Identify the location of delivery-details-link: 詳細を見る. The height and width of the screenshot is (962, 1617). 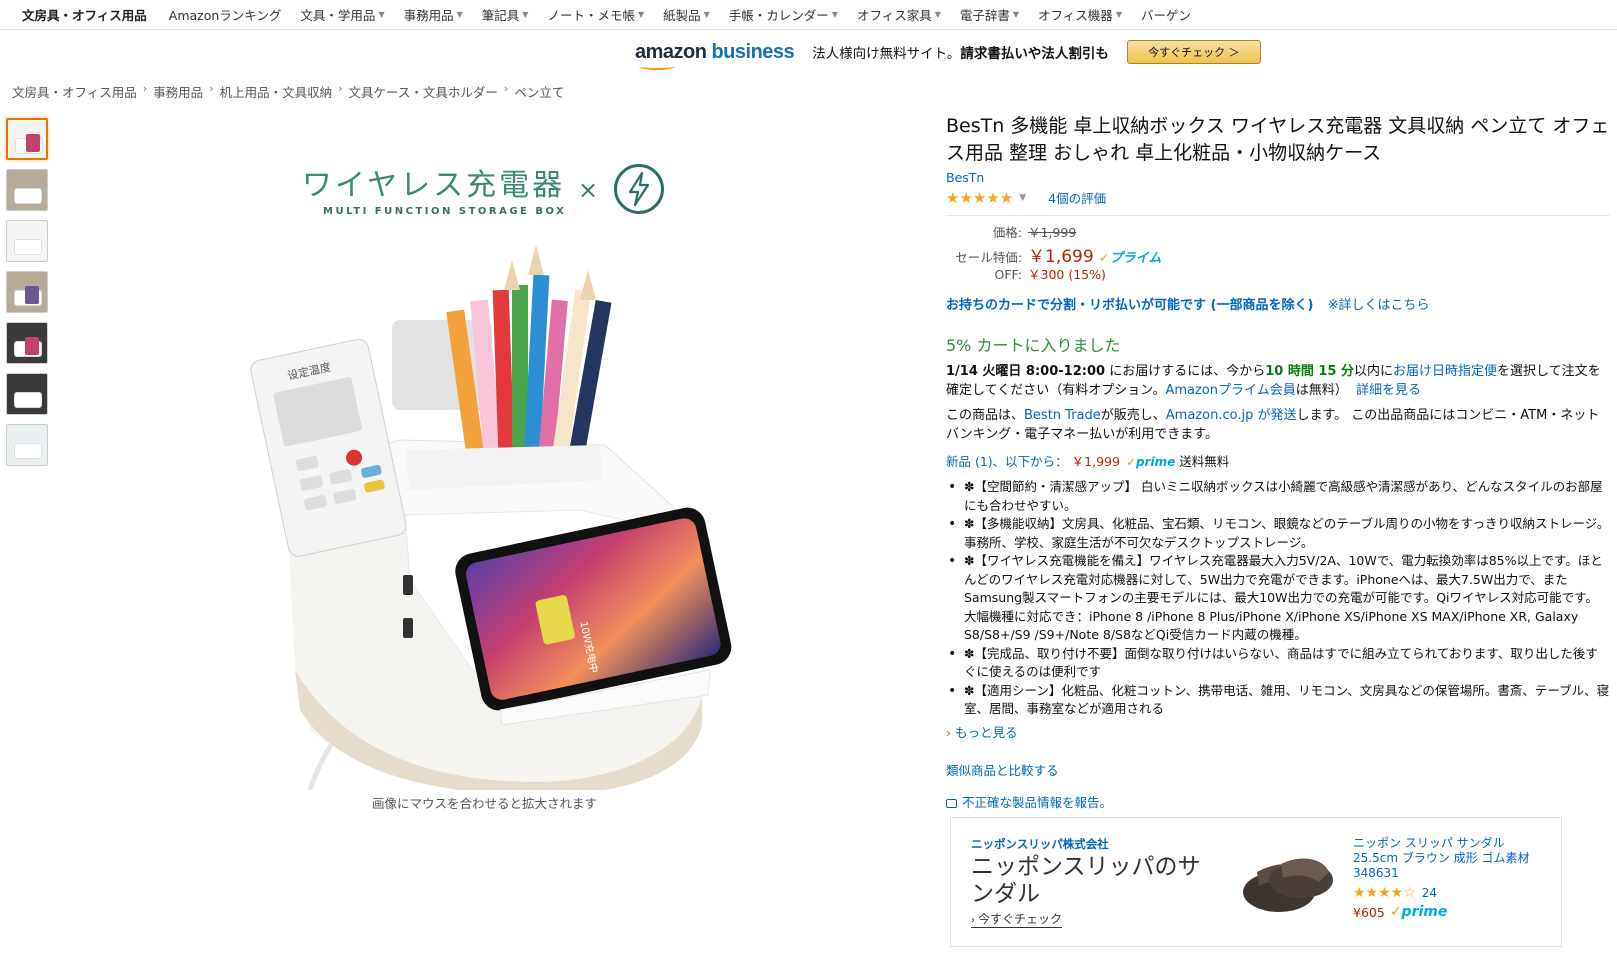
(1388, 390).